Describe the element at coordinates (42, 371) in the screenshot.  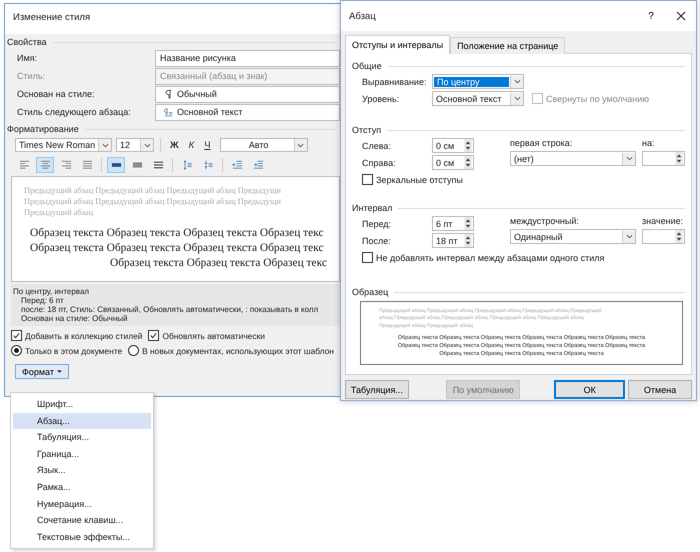
I see `format-menu-button: Формат` at that location.